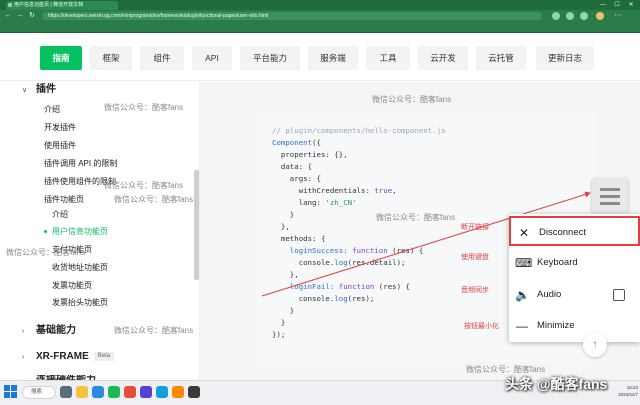 The image size is (640, 405). Describe the element at coordinates (565, 58) in the screenshot. I see `nav-item-changelog: 更新日志` at that location.